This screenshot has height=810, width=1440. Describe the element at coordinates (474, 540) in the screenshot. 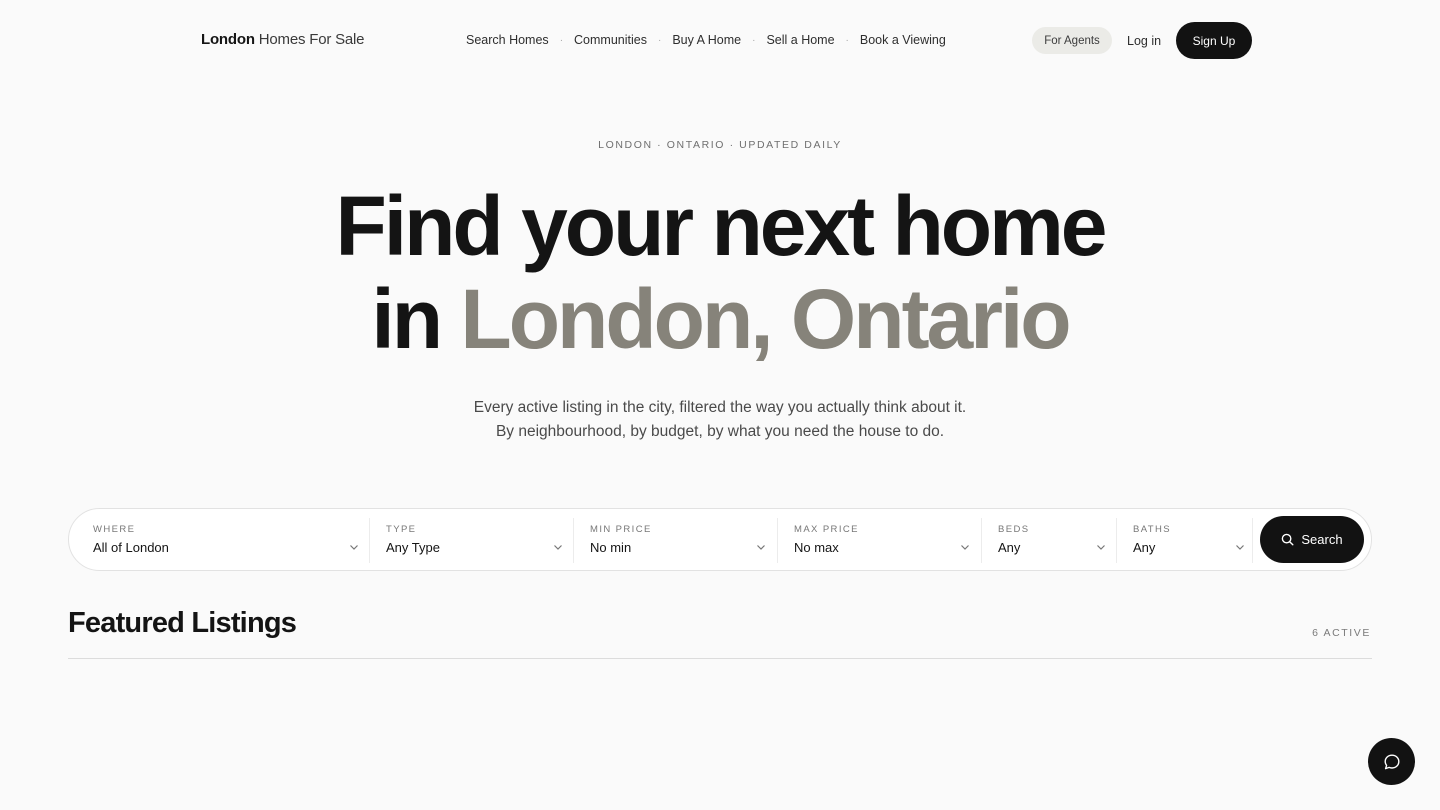

I see `type-select: TYPE Any Type` at that location.